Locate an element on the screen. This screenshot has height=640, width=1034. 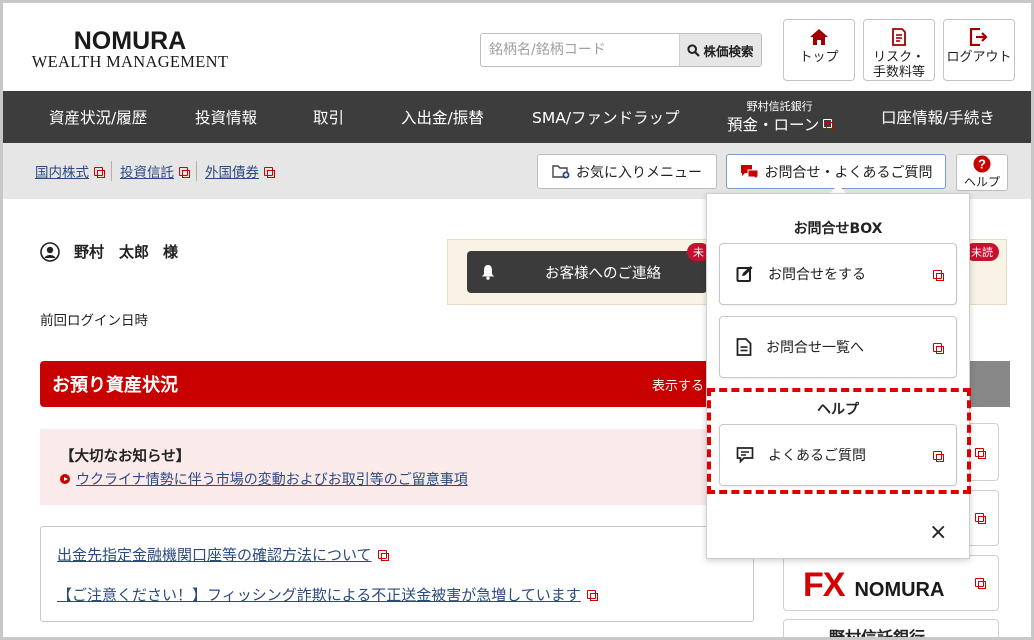
stock-search-input is located at coordinates (580, 50).